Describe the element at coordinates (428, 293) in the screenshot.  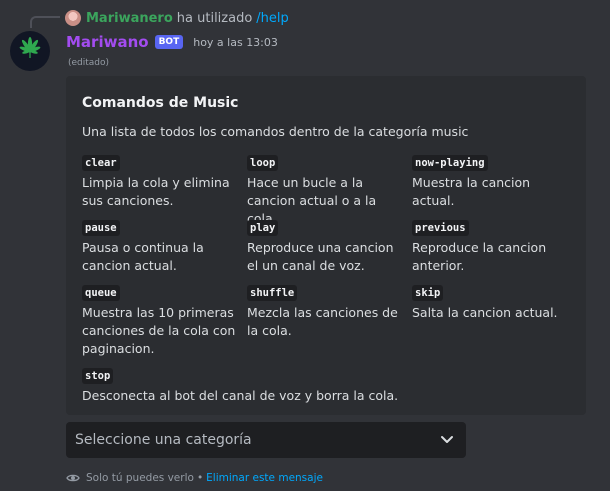
I see `command-name: skip` at that location.